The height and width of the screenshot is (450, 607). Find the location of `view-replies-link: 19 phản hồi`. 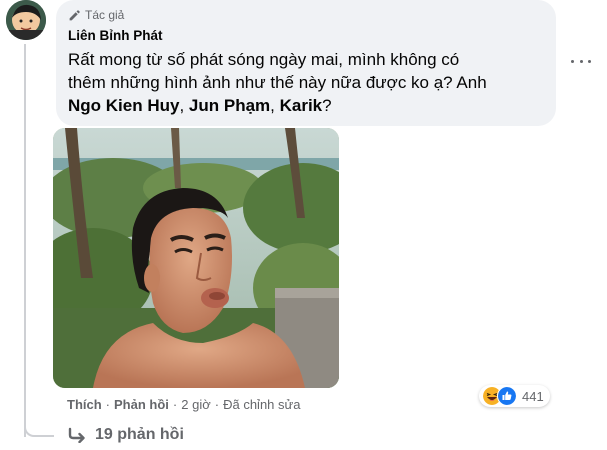

view-replies-link: 19 phản hồi is located at coordinates (125, 435).